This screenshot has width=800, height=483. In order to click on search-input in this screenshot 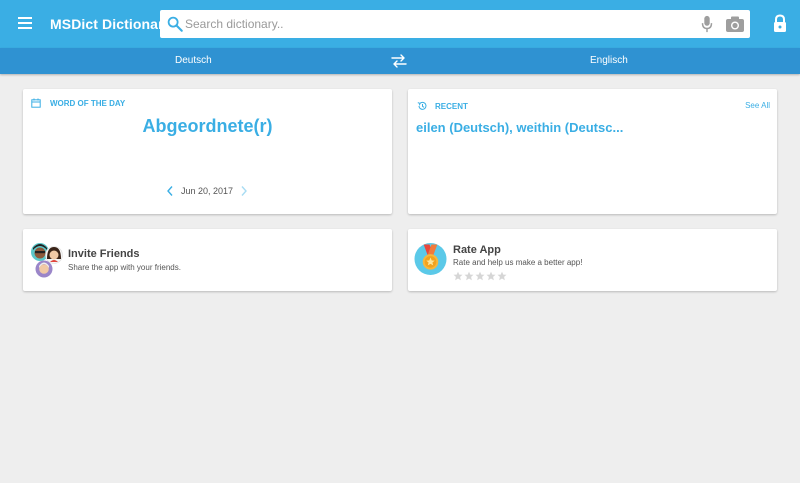, I will do `click(435, 24)`.